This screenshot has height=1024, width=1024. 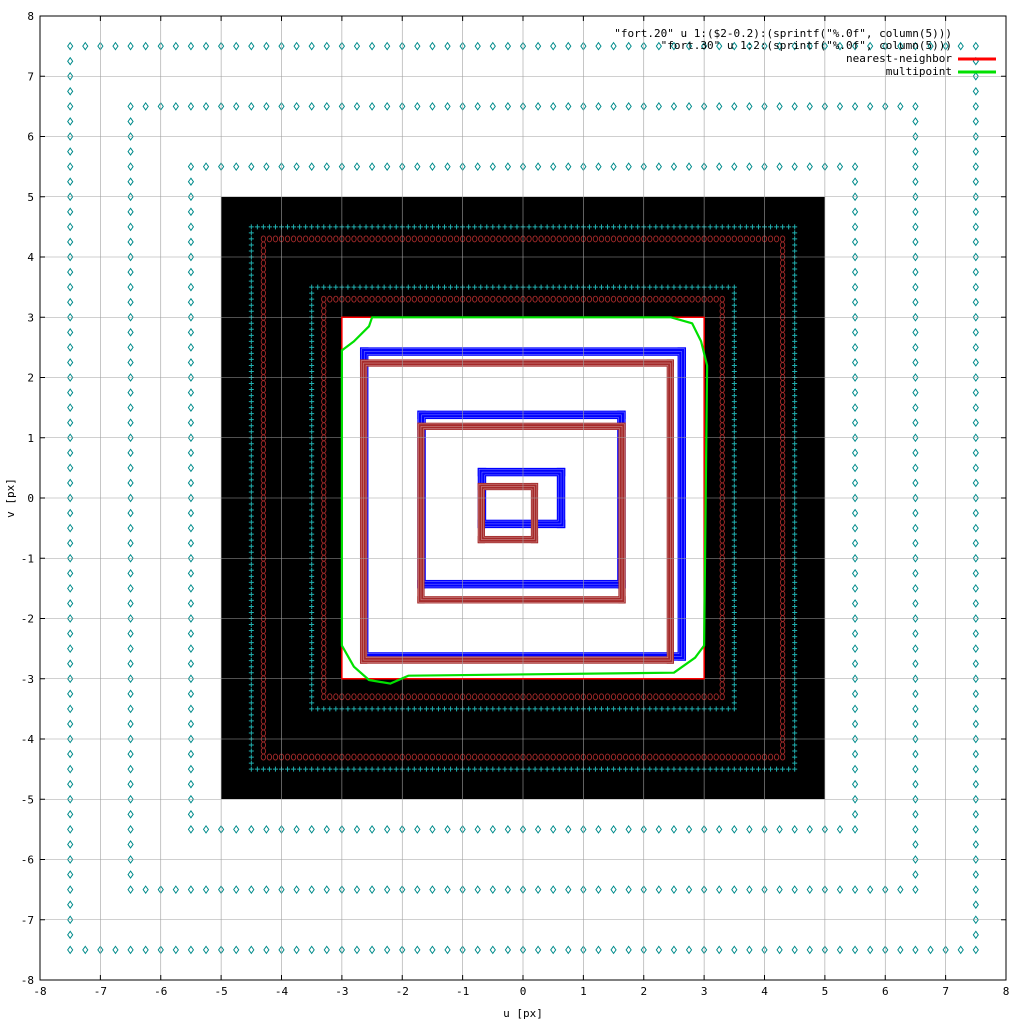 What do you see at coordinates (704, 991) in the screenshot?
I see `x-tick-label: 3` at bounding box center [704, 991].